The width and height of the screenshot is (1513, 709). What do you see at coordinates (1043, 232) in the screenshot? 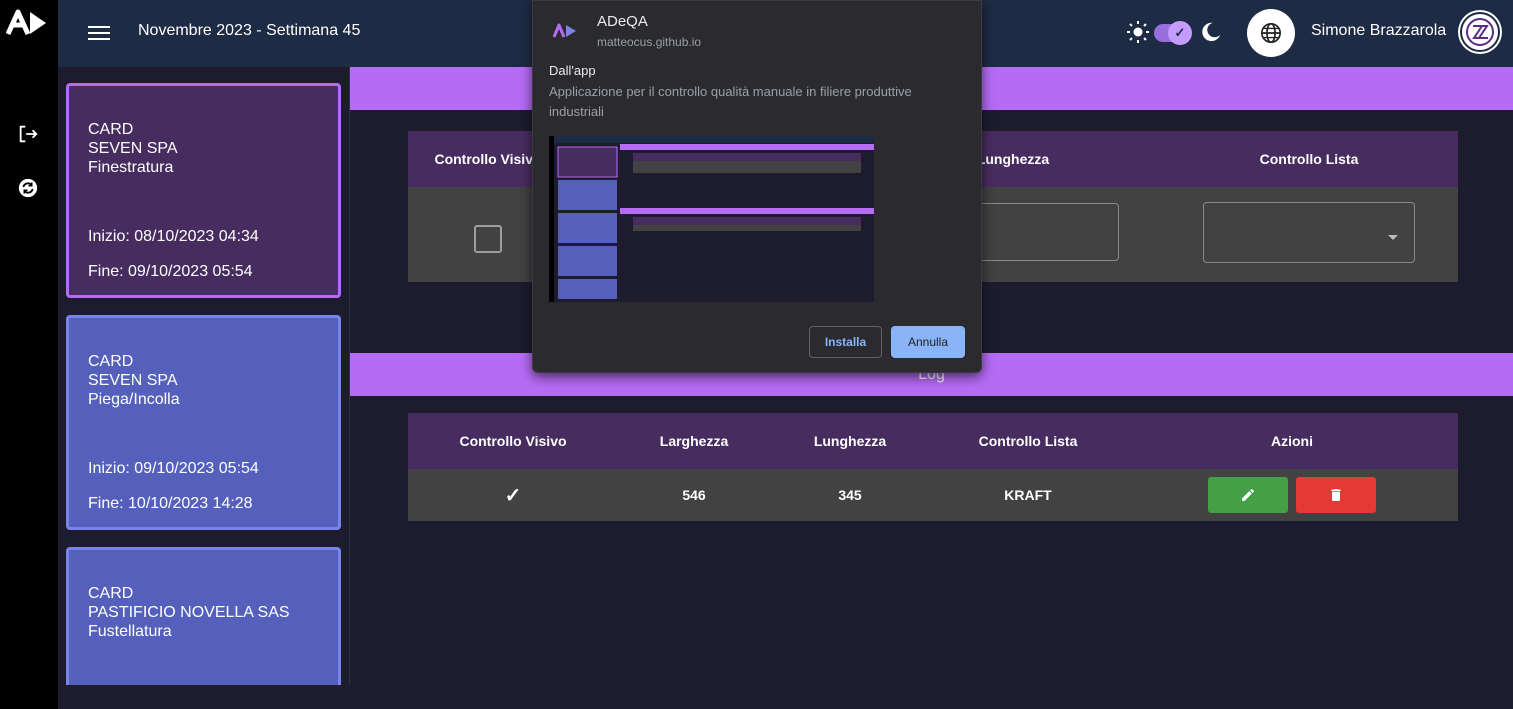
I see `lunghezza-input` at bounding box center [1043, 232].